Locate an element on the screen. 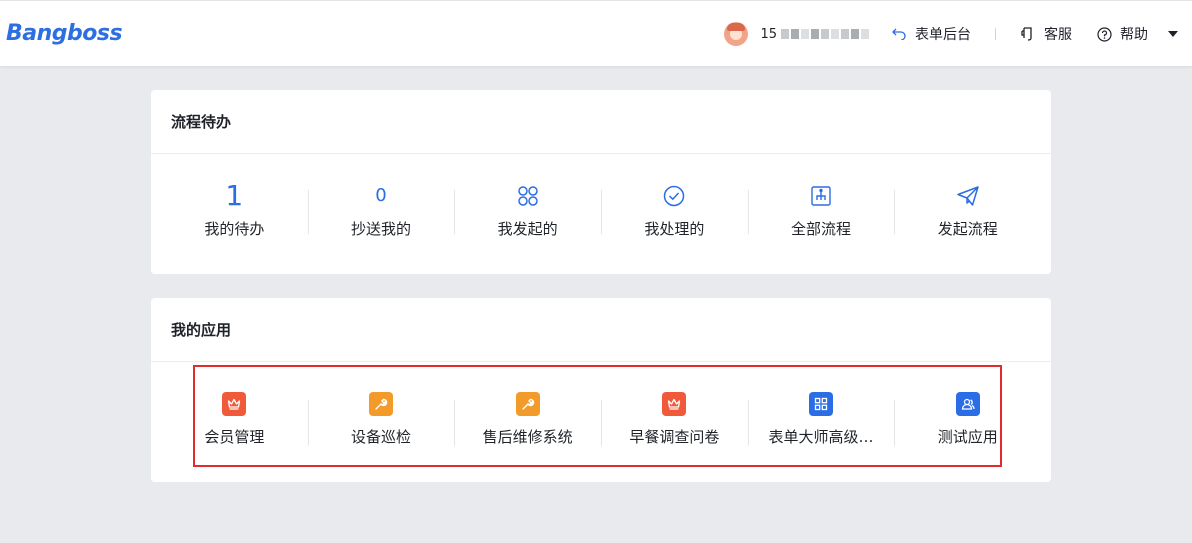  customer-service-link: 客服 is located at coordinates (1046, 34).